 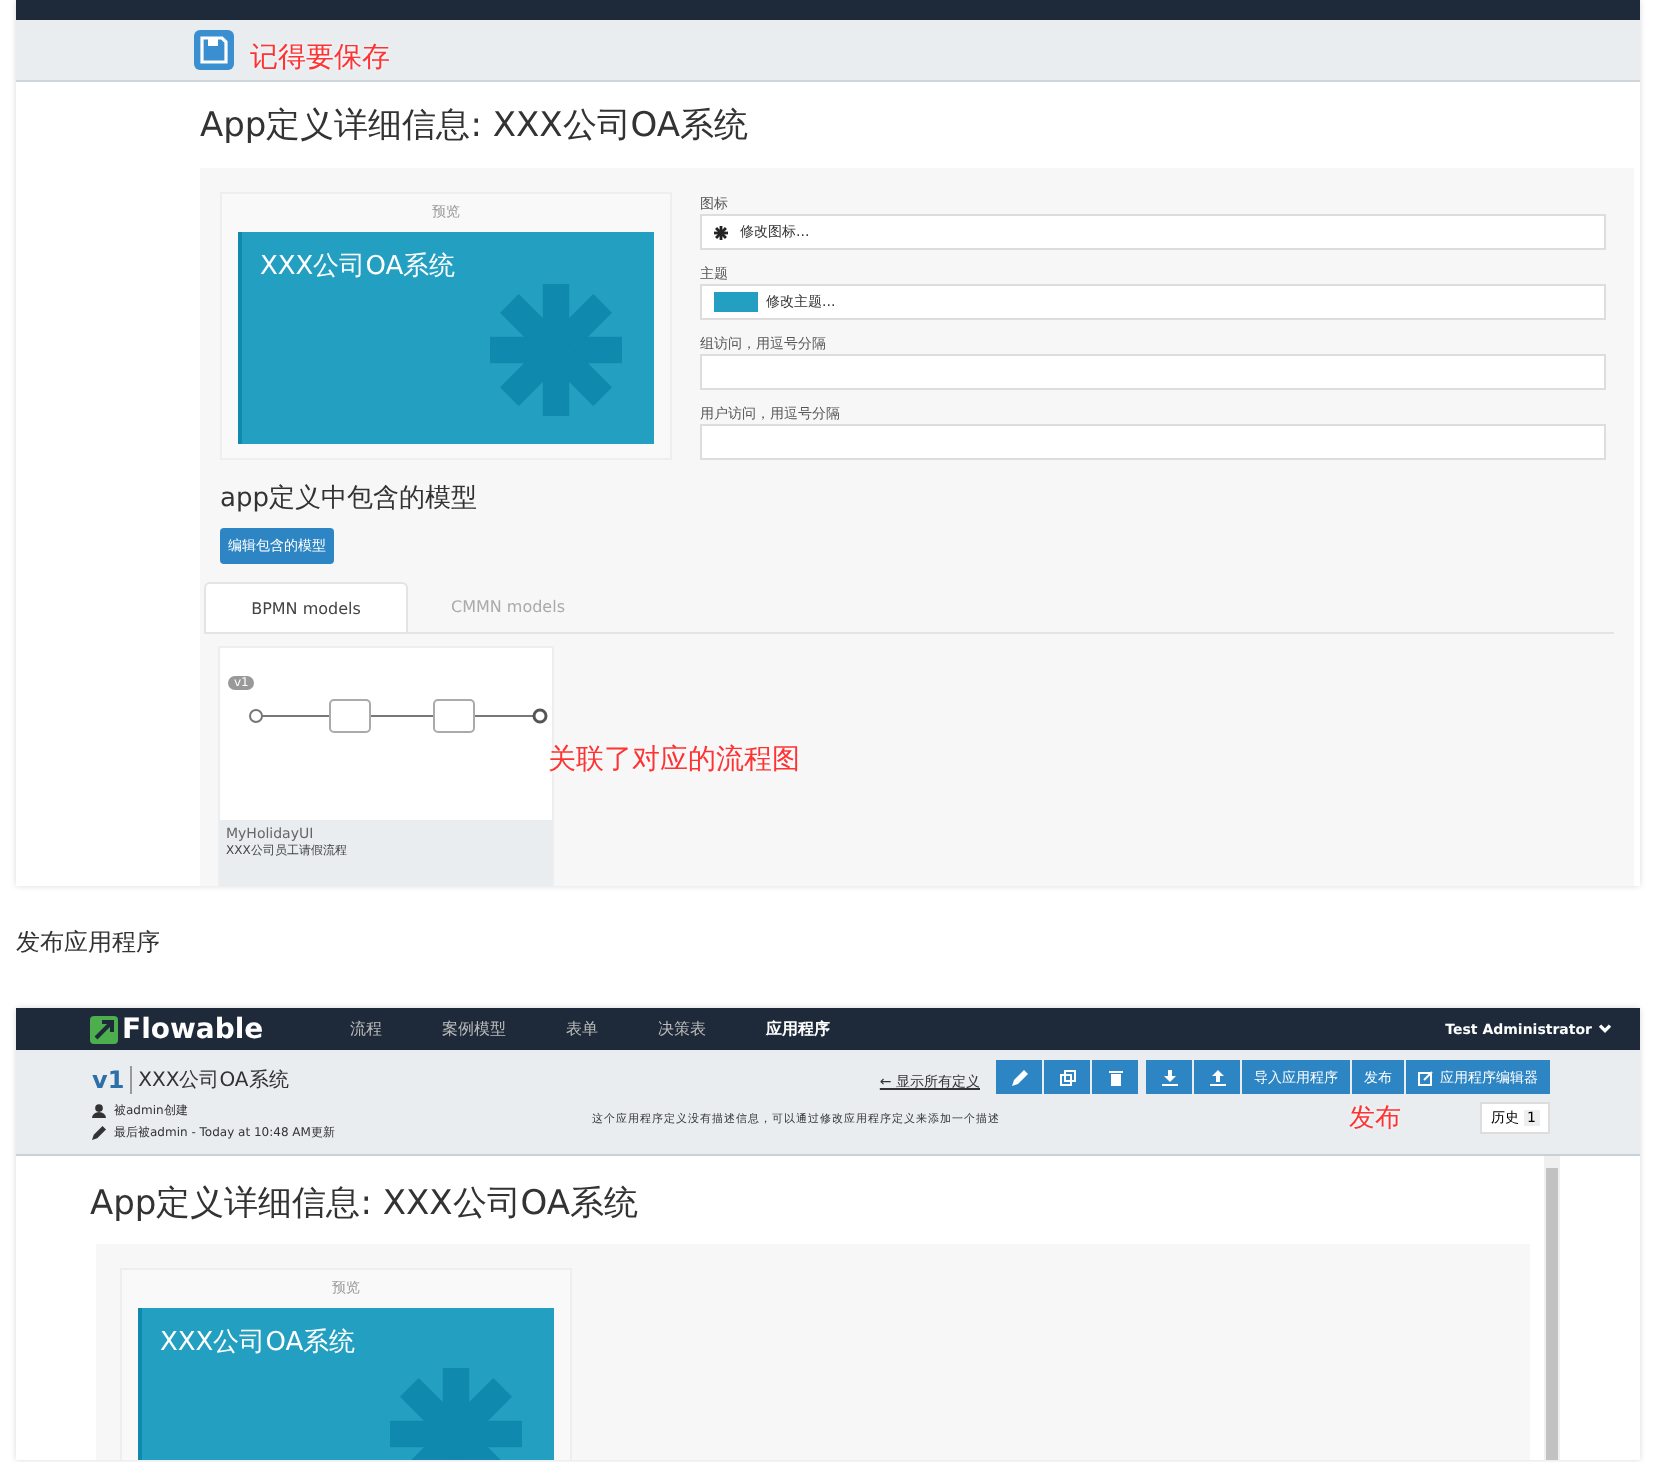 What do you see at coordinates (366, 1029) in the screenshot?
I see `nav-item: 流程` at bounding box center [366, 1029].